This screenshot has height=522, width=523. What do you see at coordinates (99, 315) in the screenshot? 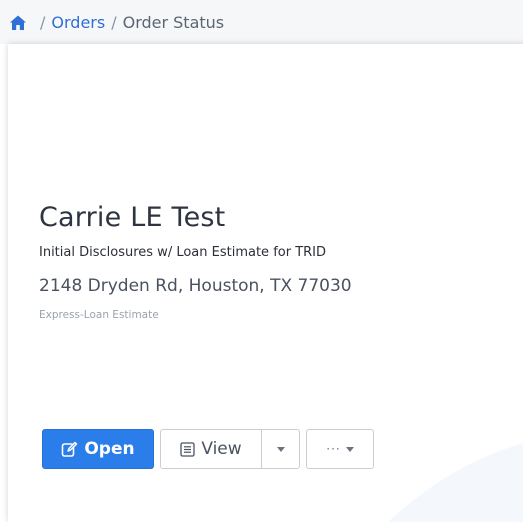
I see `product-name: Express-Loan Estimate` at bounding box center [99, 315].